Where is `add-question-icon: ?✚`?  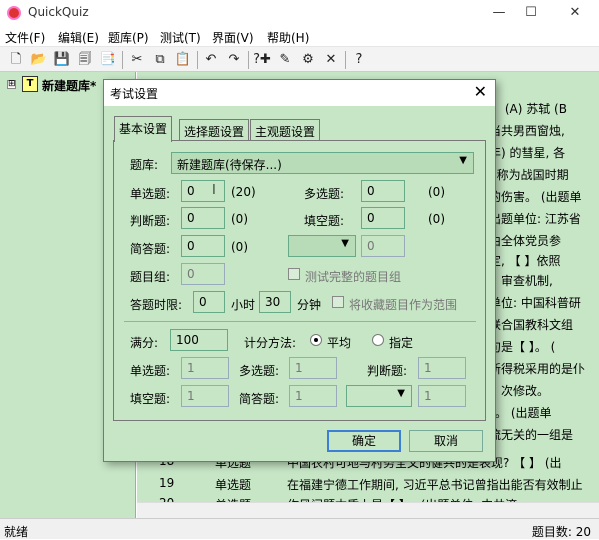
add-question-icon: ?✚ is located at coordinates (262, 60).